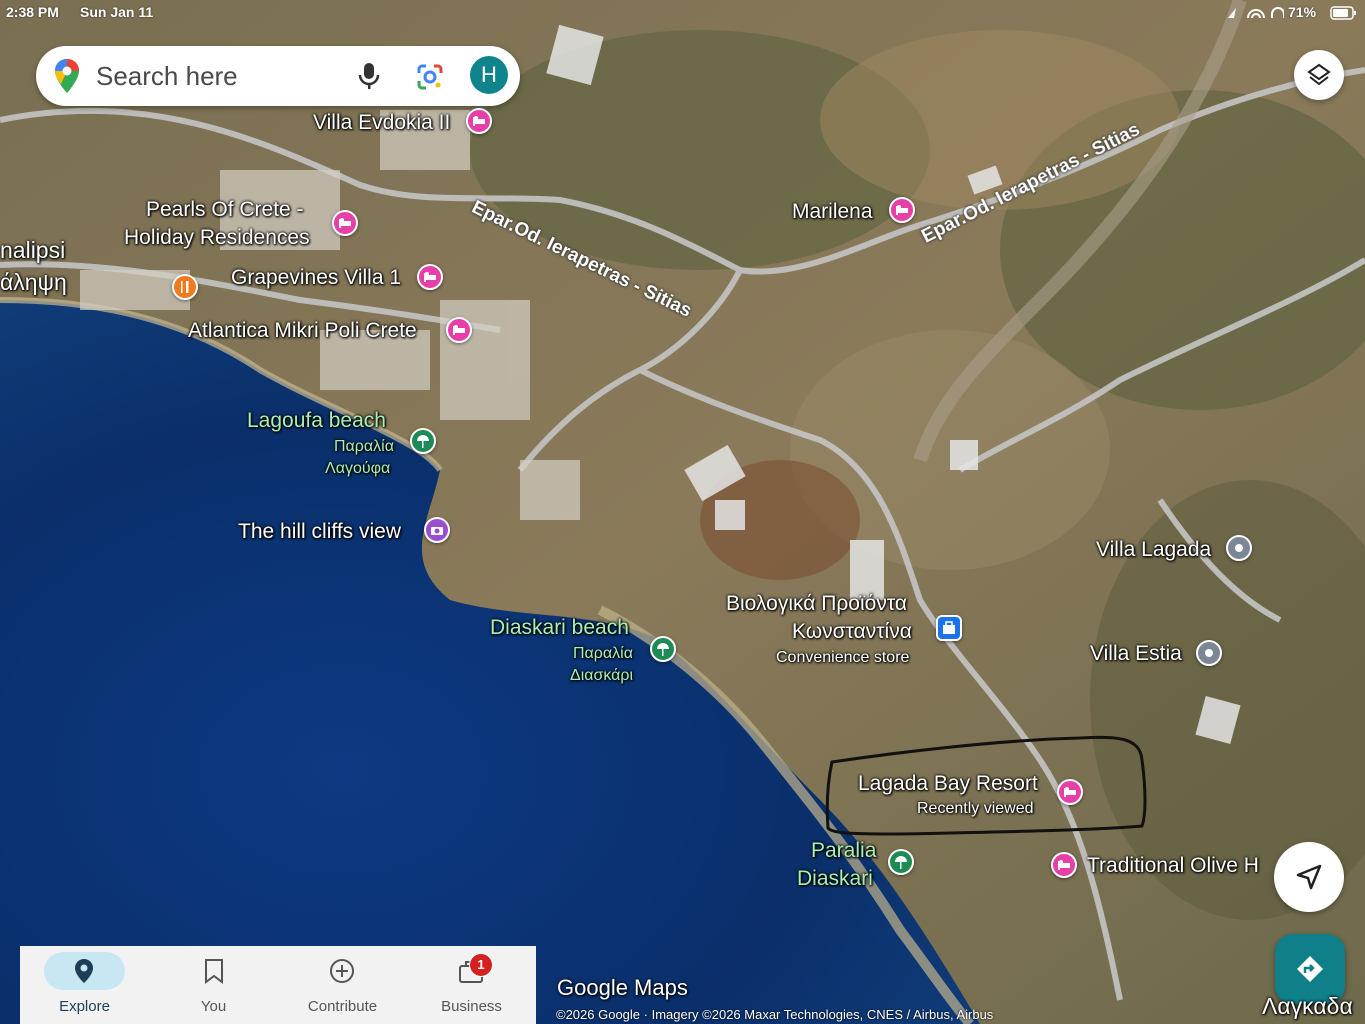  What do you see at coordinates (225, 210) in the screenshot?
I see `place-label: Pearls Of Crete -` at bounding box center [225, 210].